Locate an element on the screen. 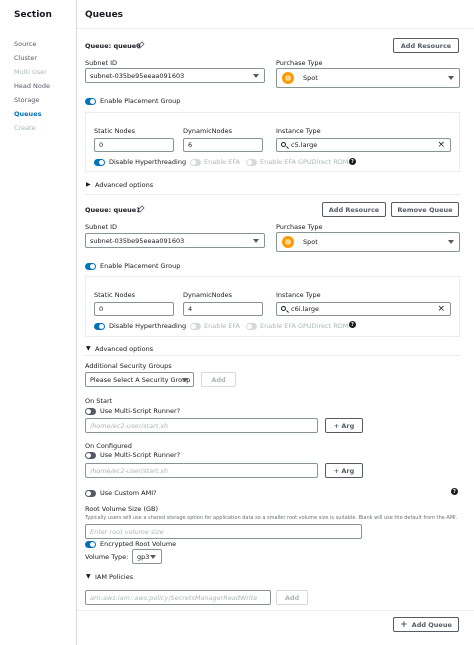 This screenshot has width=474, height=645. queue0-purchase-label: Purchase Type is located at coordinates (299, 63).